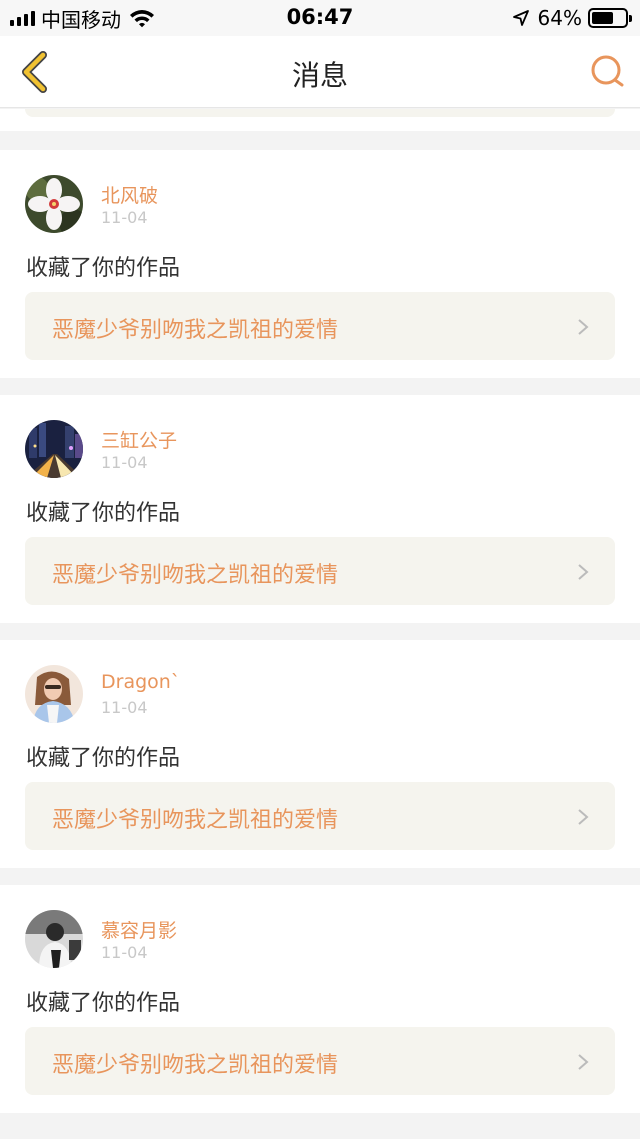 This screenshot has width=640, height=1139. Describe the element at coordinates (54, 449) in the screenshot. I see `city-night-avatar` at that location.